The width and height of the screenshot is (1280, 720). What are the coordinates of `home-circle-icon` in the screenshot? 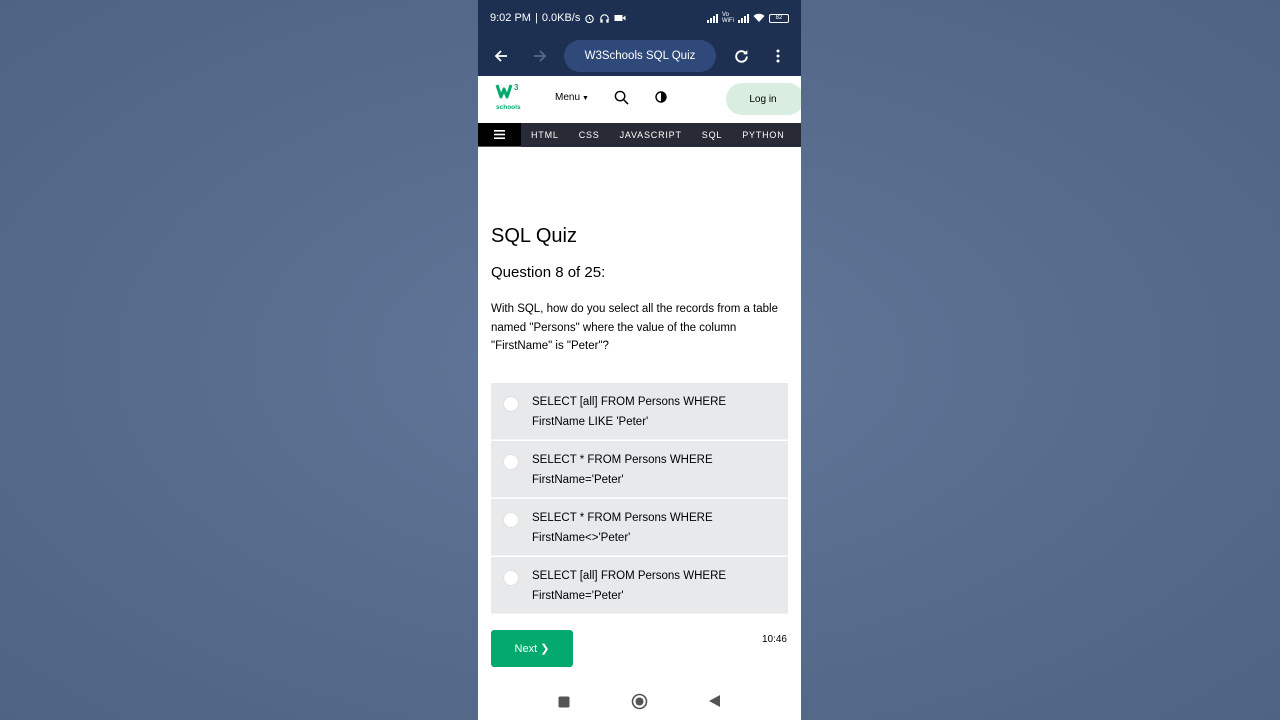 It's located at (639, 701).